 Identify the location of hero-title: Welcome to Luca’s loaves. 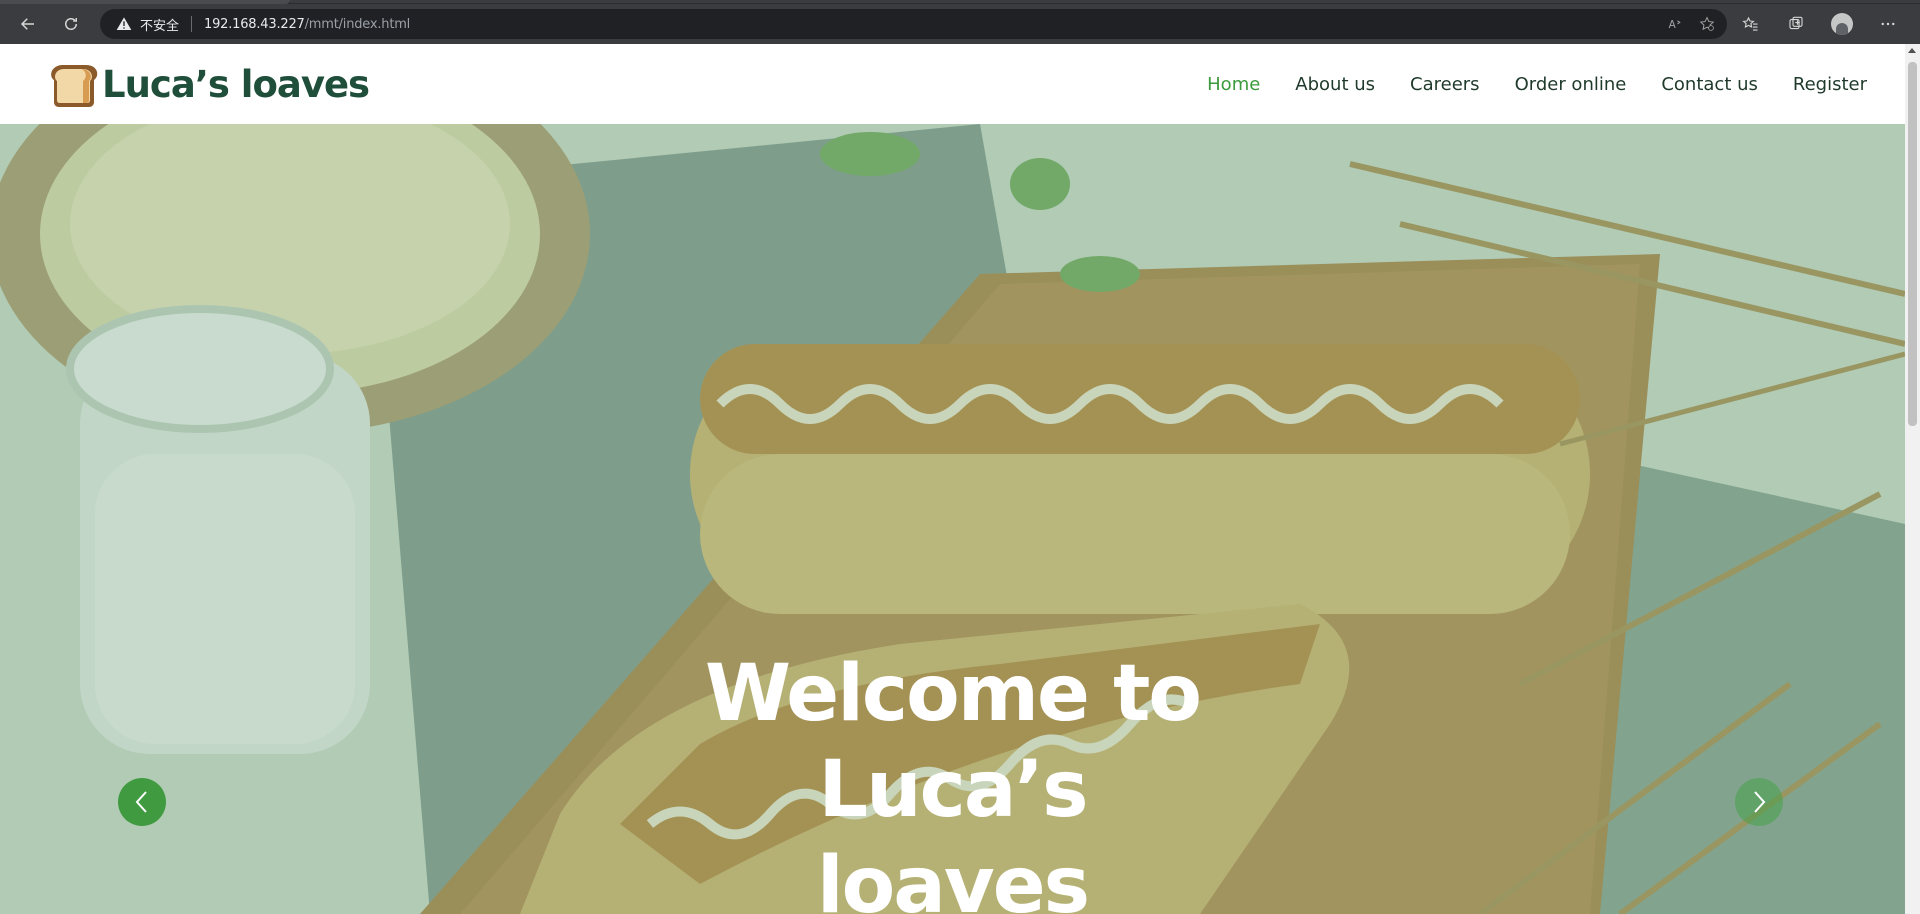
(952, 780).